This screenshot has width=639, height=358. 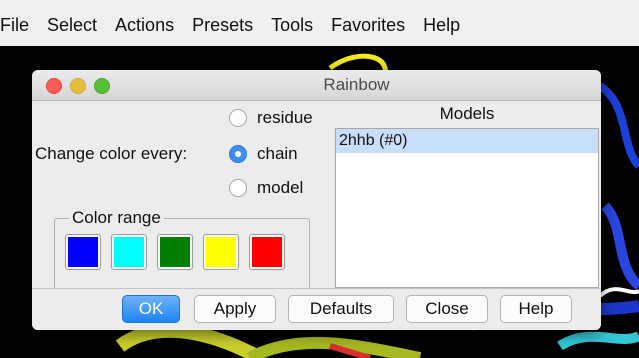 What do you see at coordinates (111, 153) in the screenshot?
I see `change-color-label: Change color every:` at bounding box center [111, 153].